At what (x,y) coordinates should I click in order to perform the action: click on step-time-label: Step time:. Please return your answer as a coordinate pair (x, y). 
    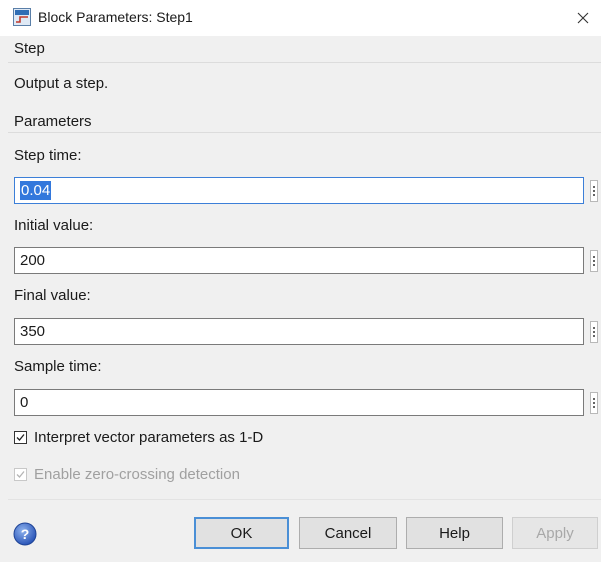
    Looking at the image, I should click on (48, 155).